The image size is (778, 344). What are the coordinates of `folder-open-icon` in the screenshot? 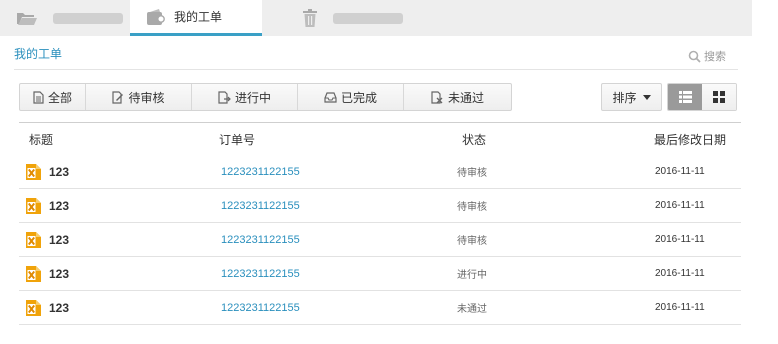 It's located at (27, 18).